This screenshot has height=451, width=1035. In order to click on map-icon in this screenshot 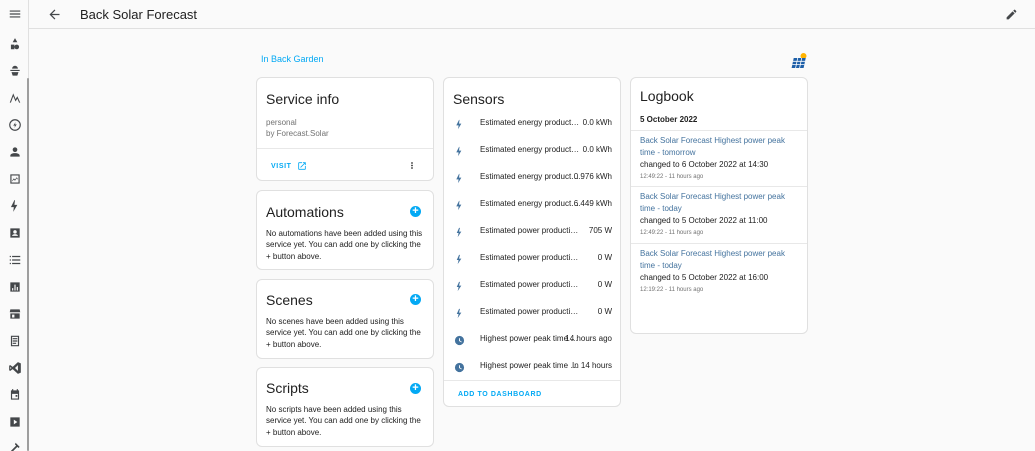, I will do `click(14, 71)`.